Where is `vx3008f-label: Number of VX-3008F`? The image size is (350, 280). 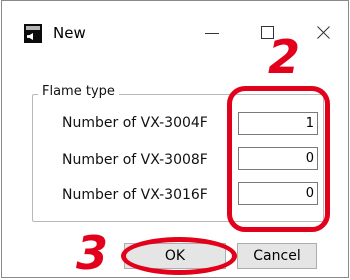 vx3008f-label: Number of VX-3008F is located at coordinates (135, 160).